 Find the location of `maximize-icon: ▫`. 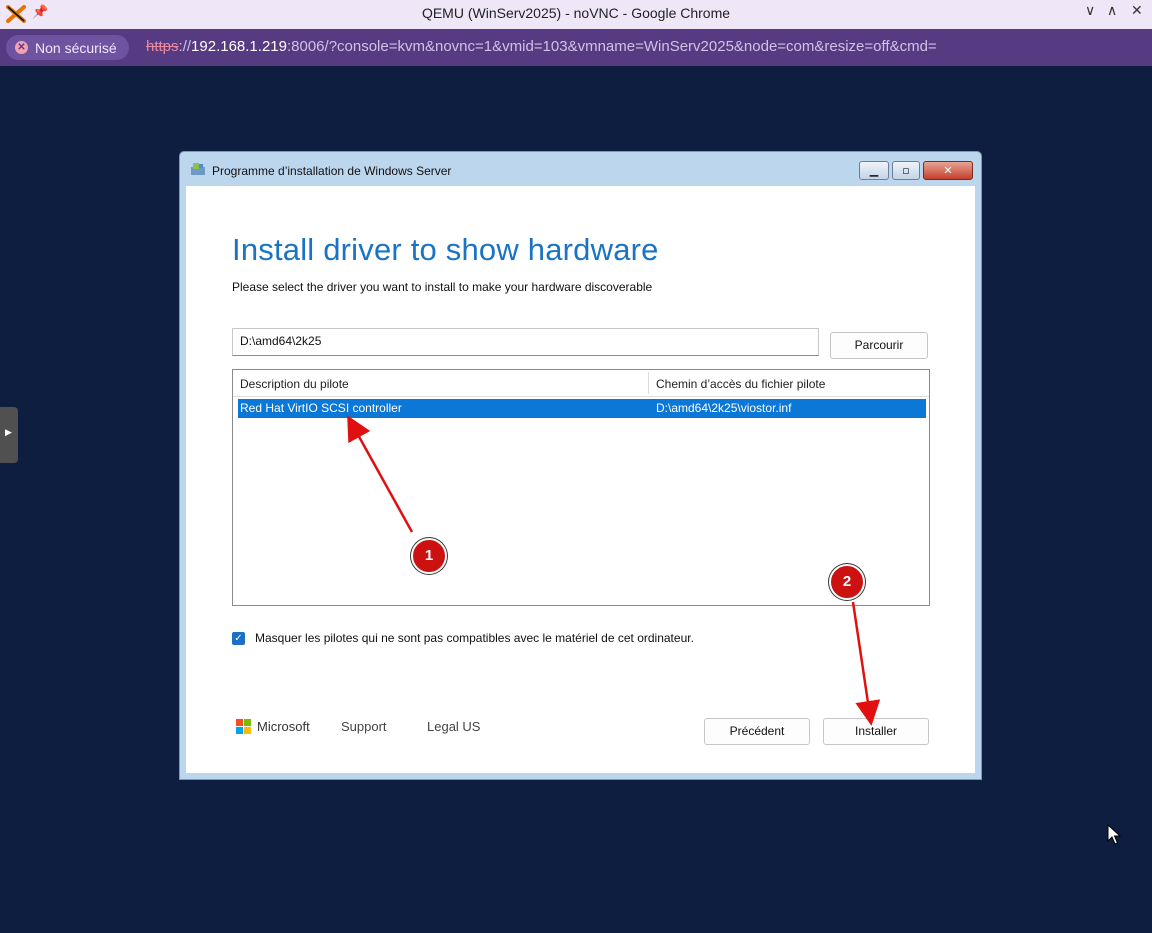

maximize-icon: ▫ is located at coordinates (906, 170).